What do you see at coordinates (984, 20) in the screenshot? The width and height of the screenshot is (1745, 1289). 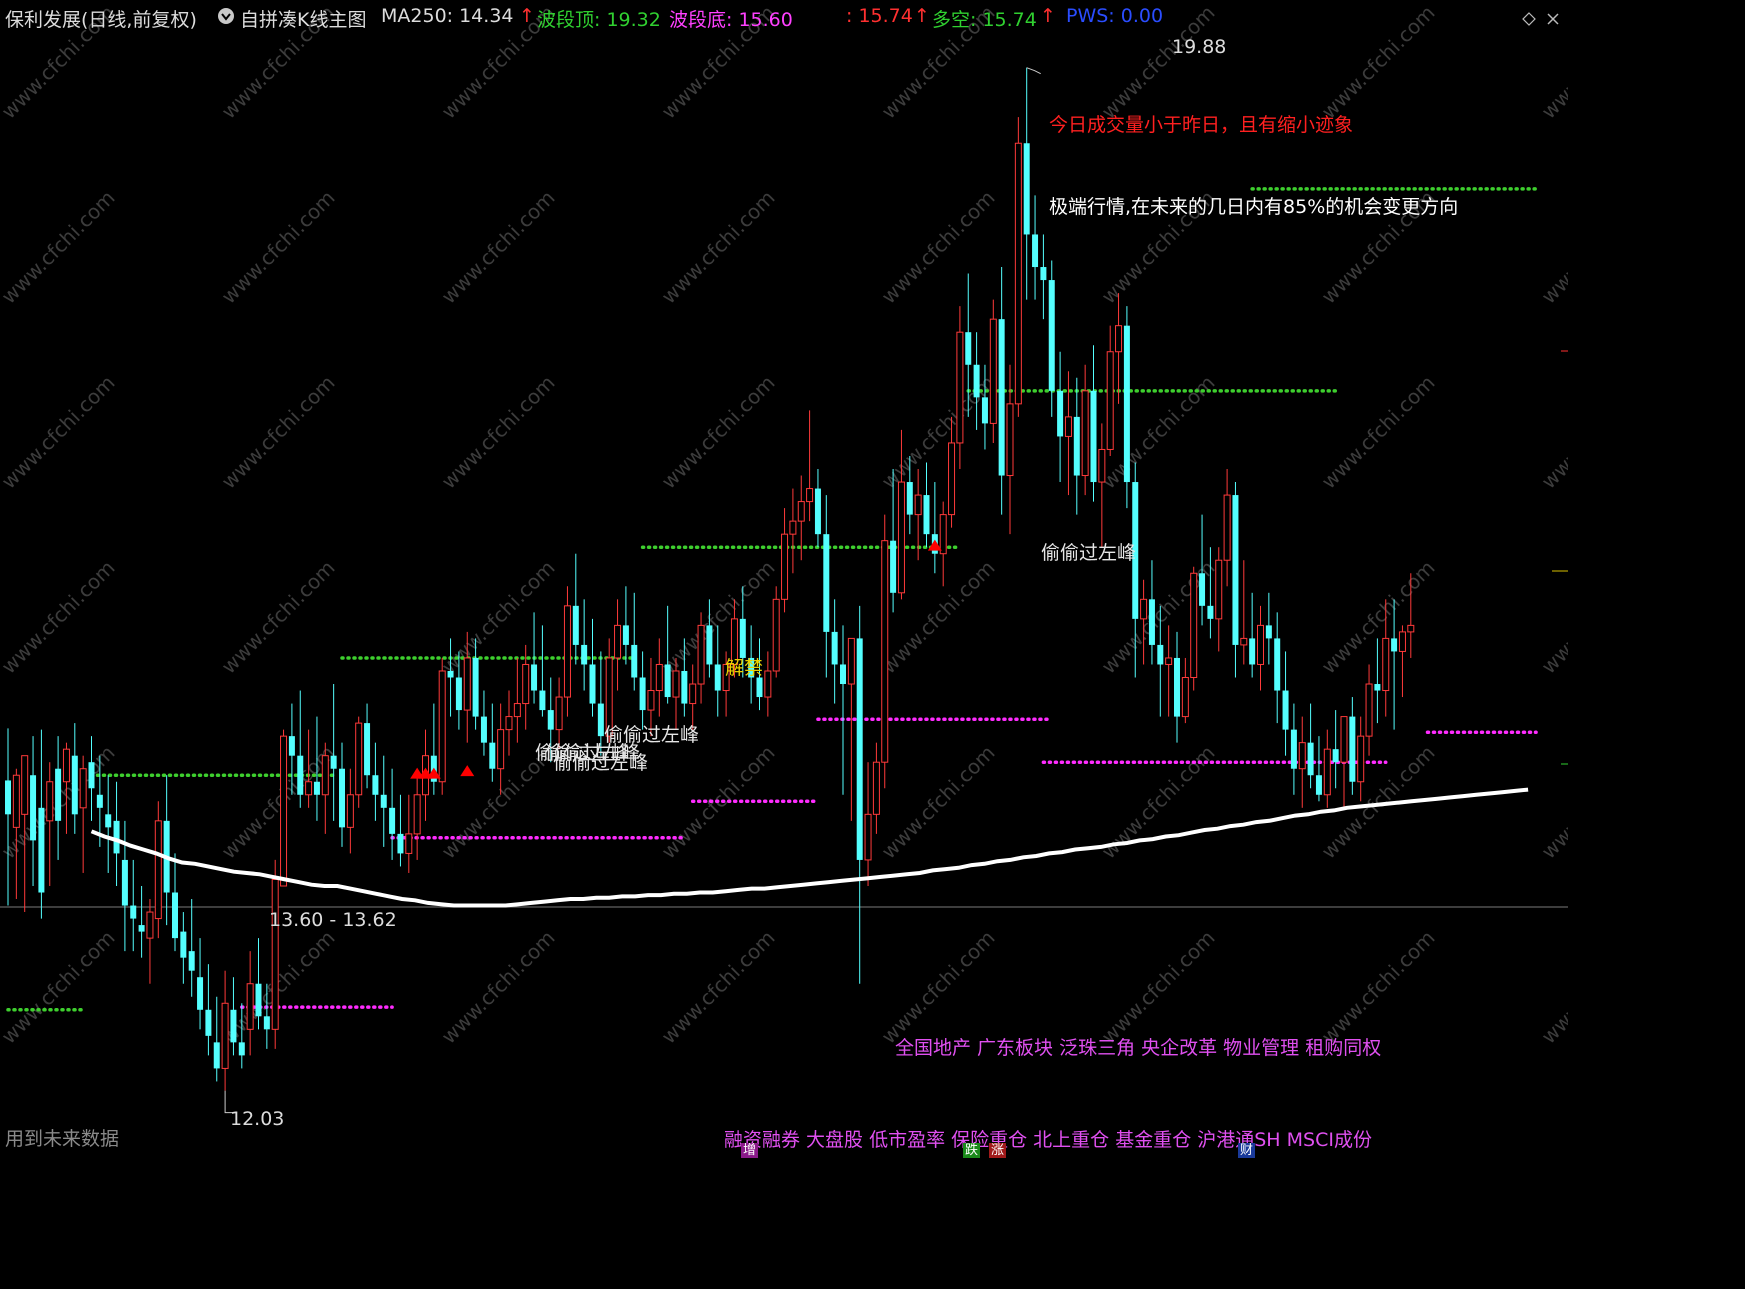 I see `longshort-value: 多空: 15.74` at bounding box center [984, 20].